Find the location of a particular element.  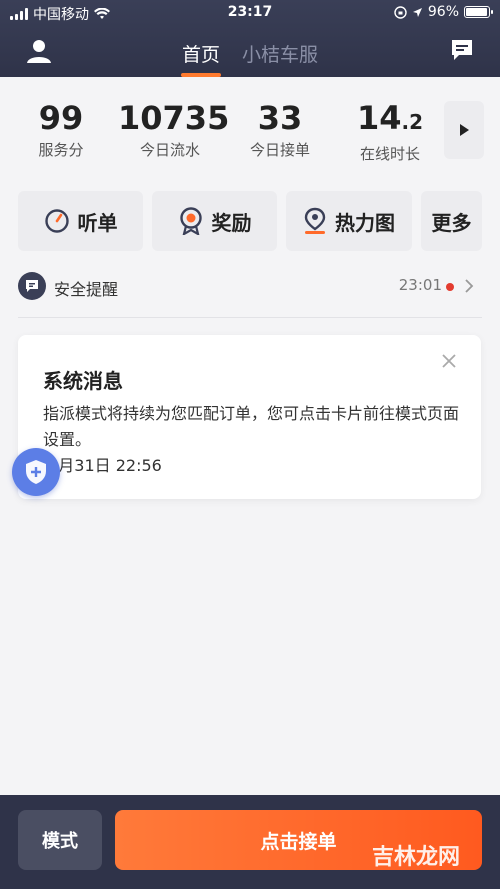

quick-label: 听单 is located at coordinates (97, 222).